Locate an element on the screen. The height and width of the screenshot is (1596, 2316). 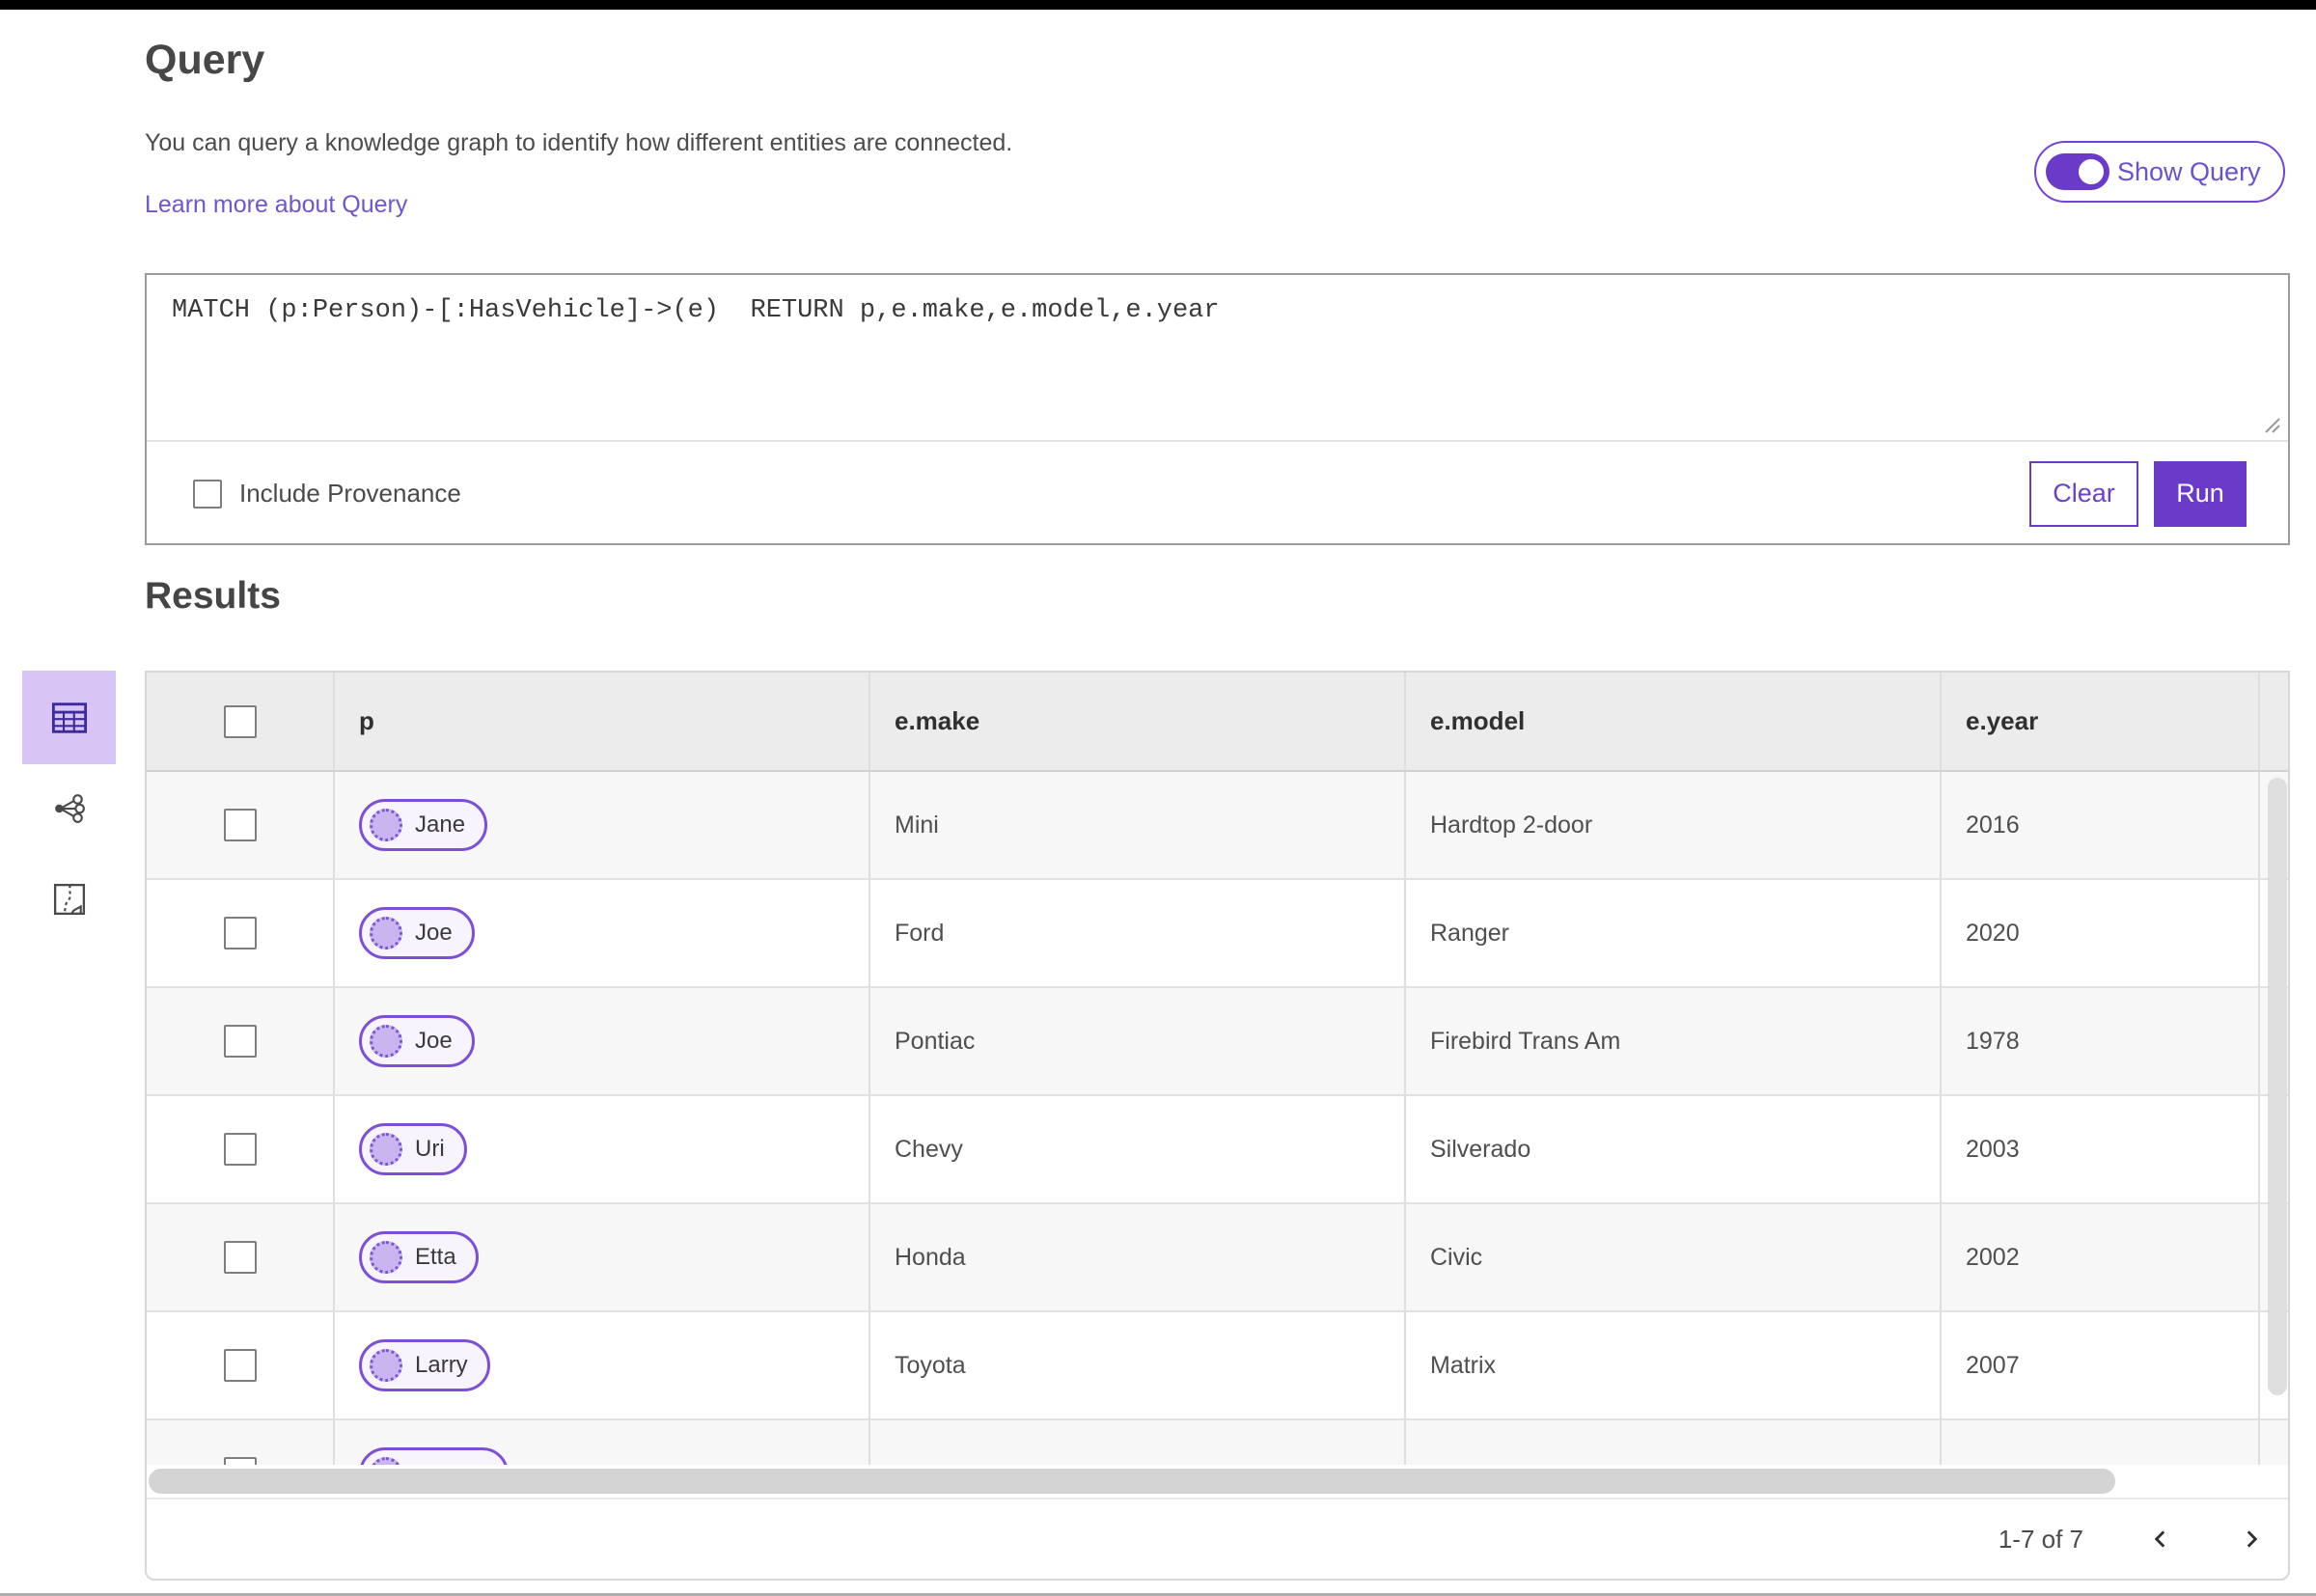
link-chart-view-icon is located at coordinates (70, 808).